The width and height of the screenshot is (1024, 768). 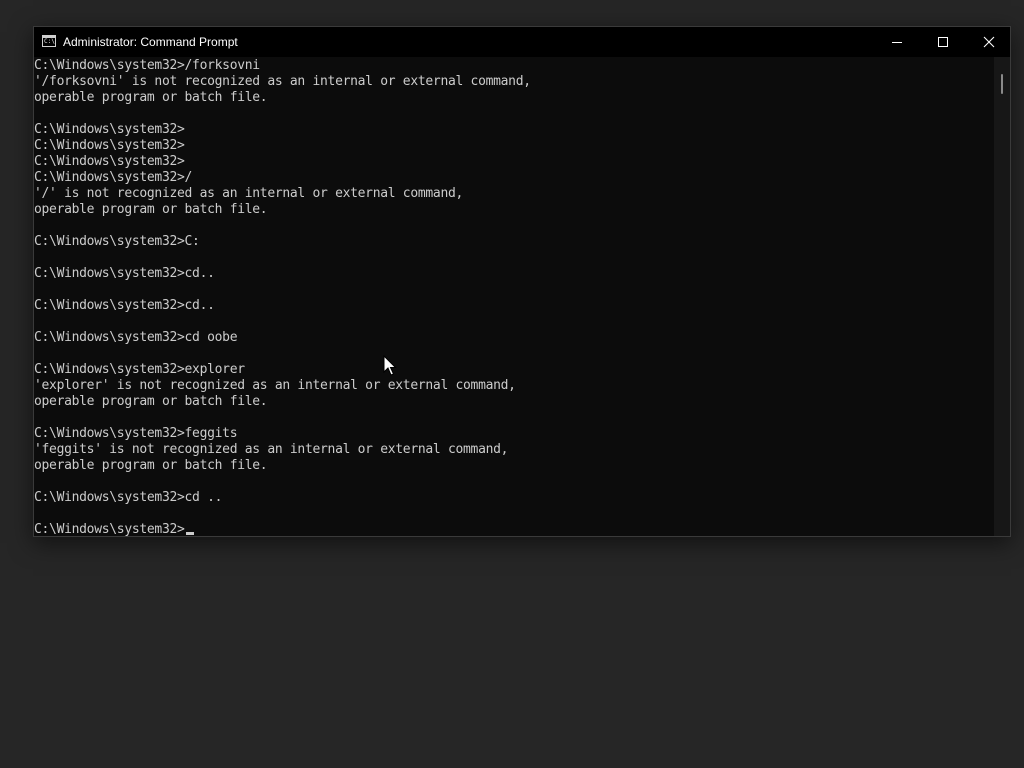 What do you see at coordinates (1002, 296) in the screenshot?
I see `vertical-scrollbar` at bounding box center [1002, 296].